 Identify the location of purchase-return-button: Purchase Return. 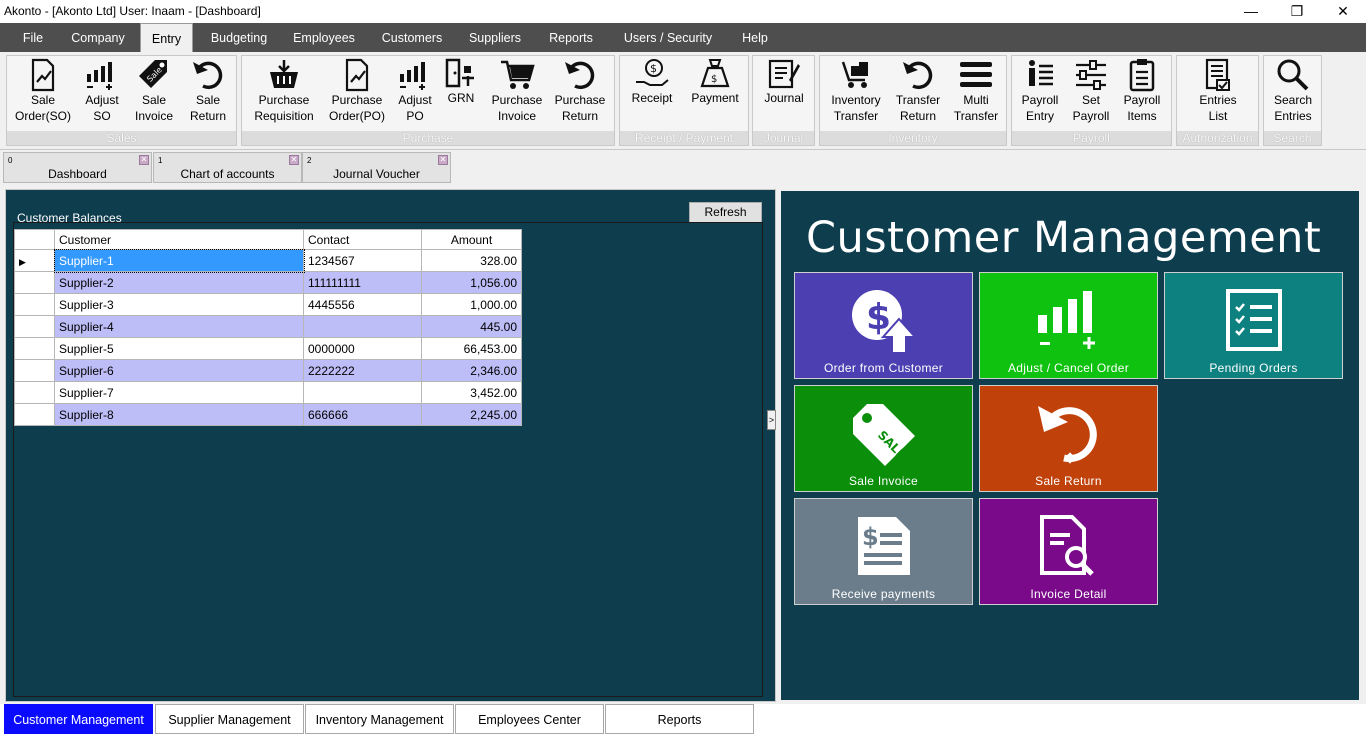
(580, 94).